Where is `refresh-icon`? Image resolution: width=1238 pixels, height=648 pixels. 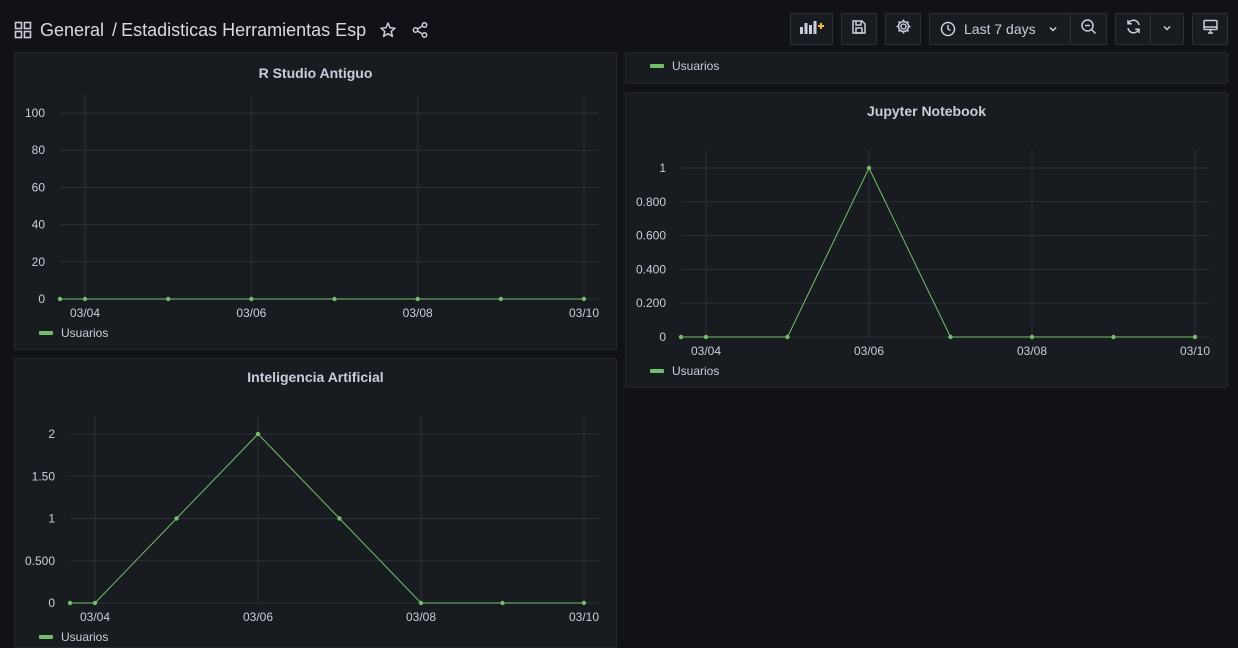 refresh-icon is located at coordinates (1133, 29).